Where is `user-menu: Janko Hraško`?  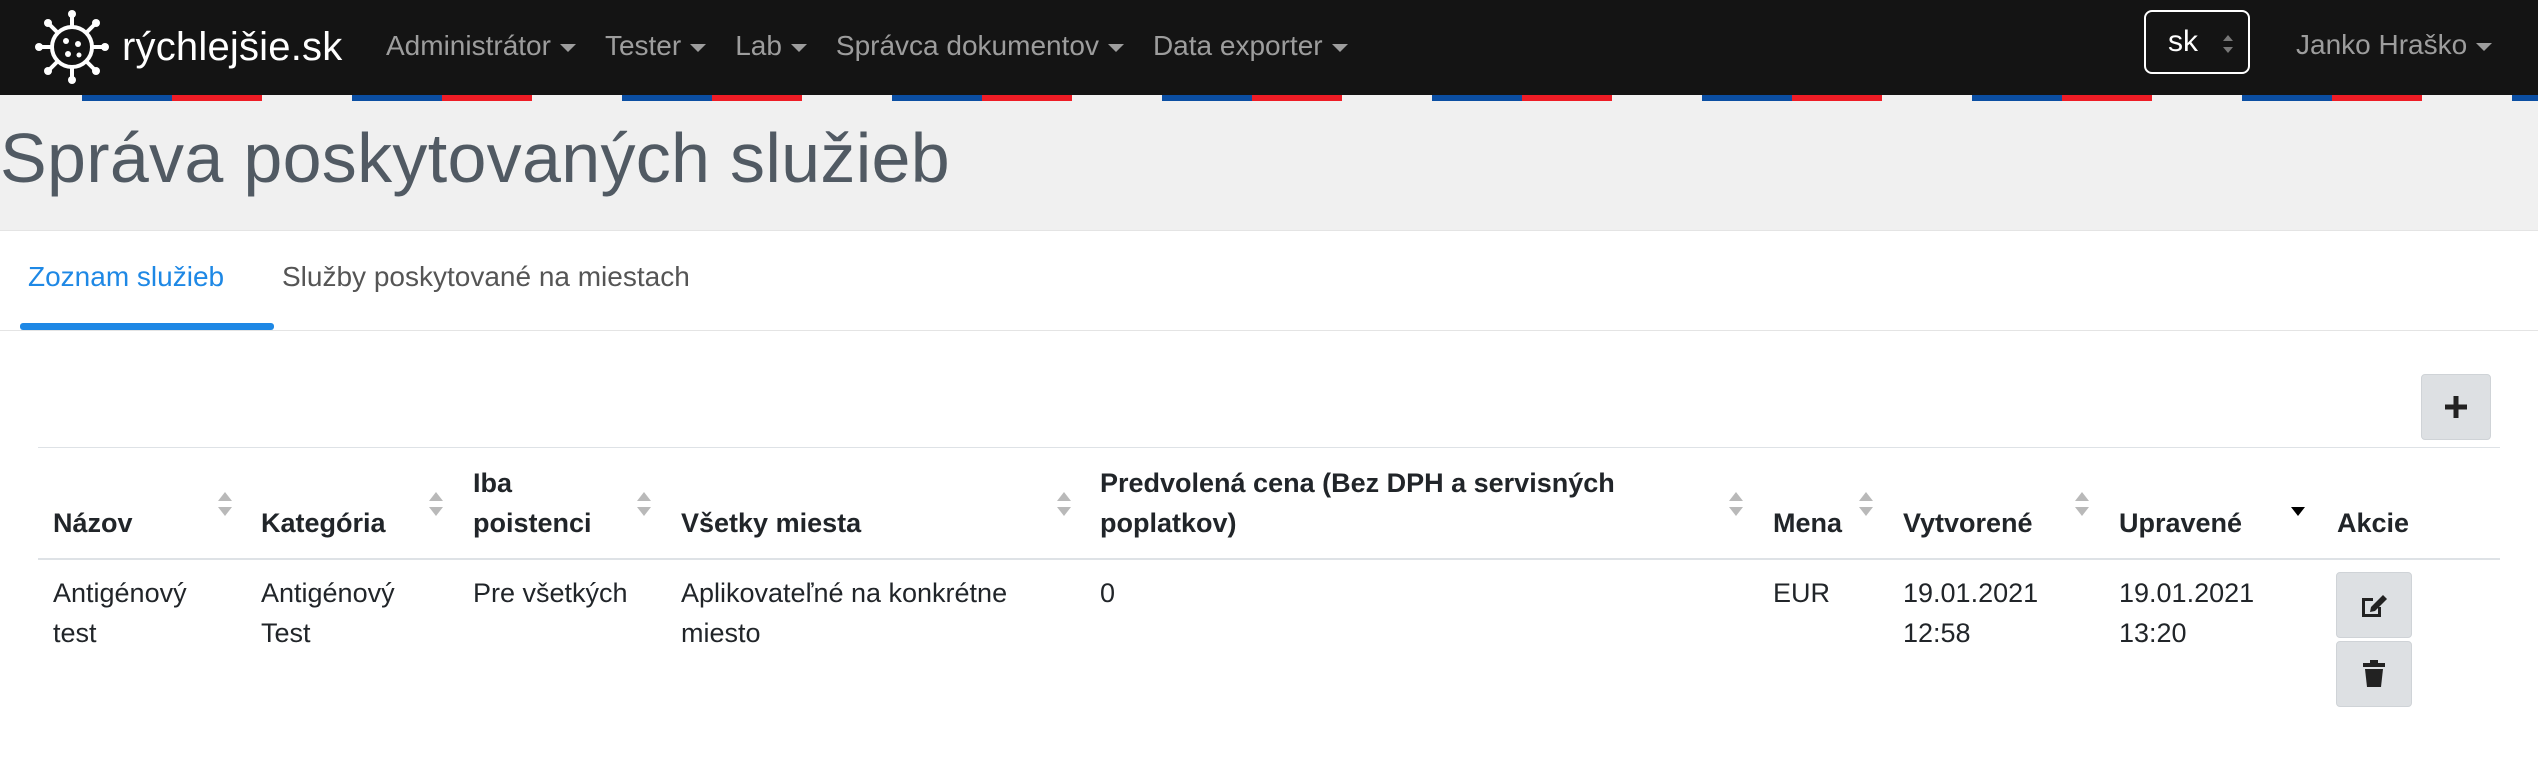 user-menu: Janko Hraško is located at coordinates (2394, 45).